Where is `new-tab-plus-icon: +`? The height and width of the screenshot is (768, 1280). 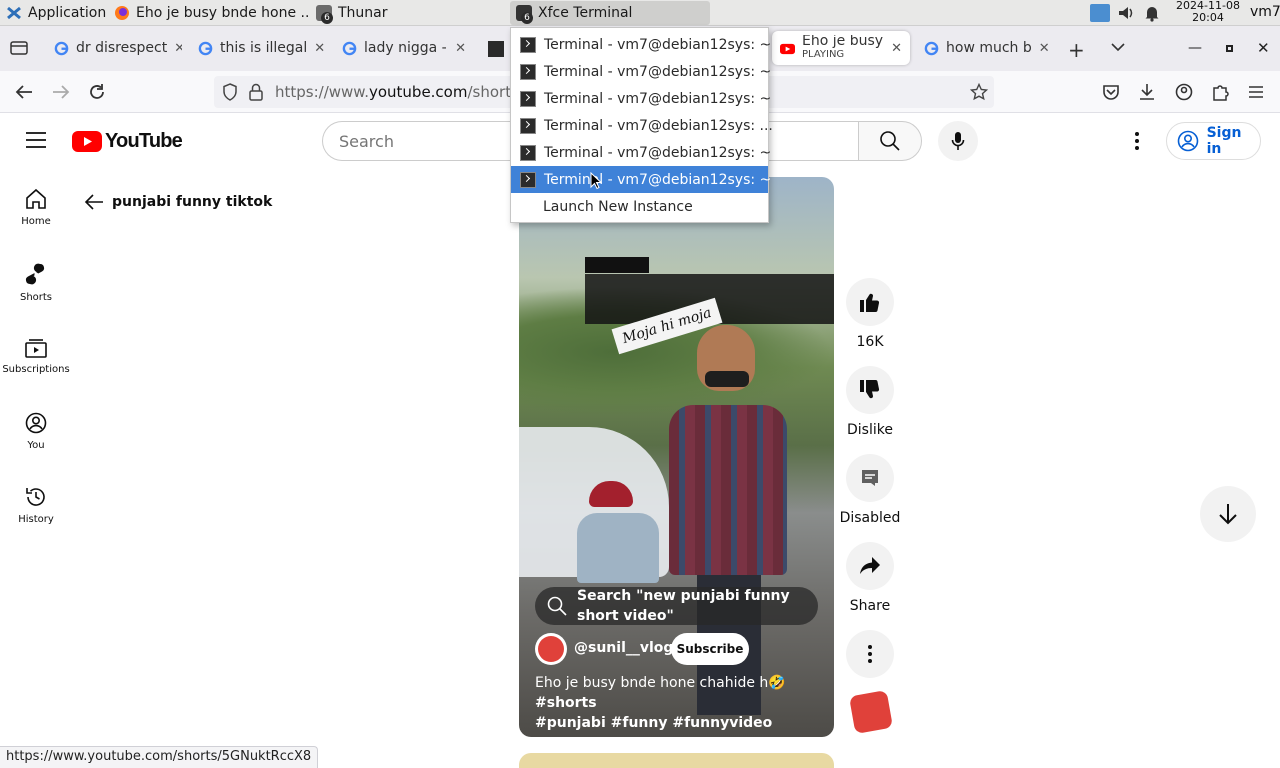
new-tab-plus-icon: + is located at coordinates (1076, 50).